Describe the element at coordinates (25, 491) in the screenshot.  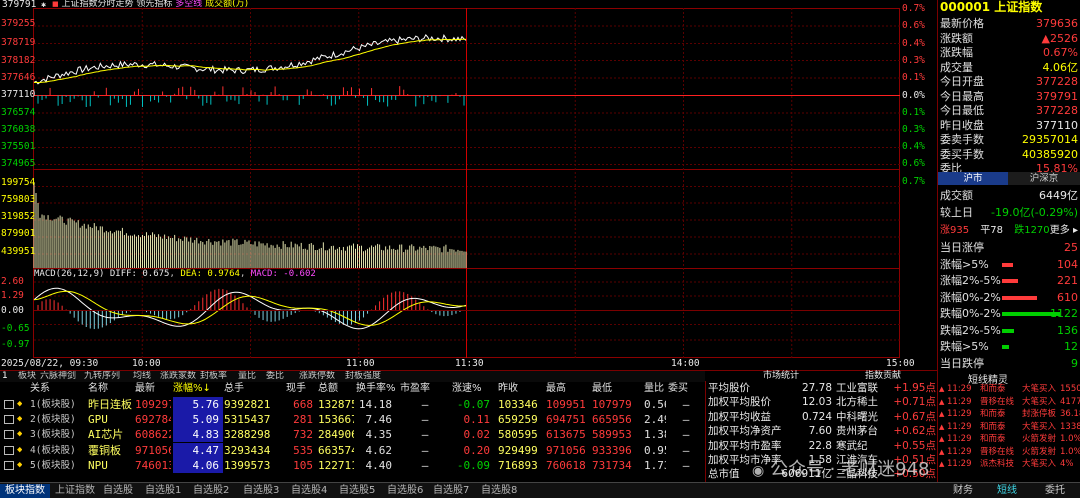
I see `bottom-tab: 板块指数` at that location.